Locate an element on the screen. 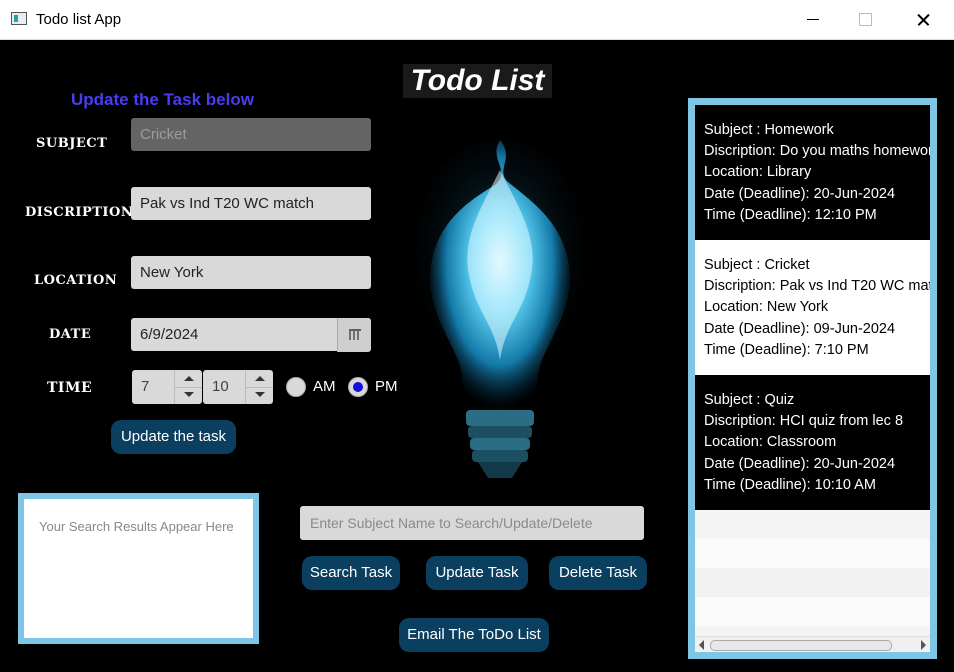  minute-spinner: 10 is located at coordinates (238, 387).